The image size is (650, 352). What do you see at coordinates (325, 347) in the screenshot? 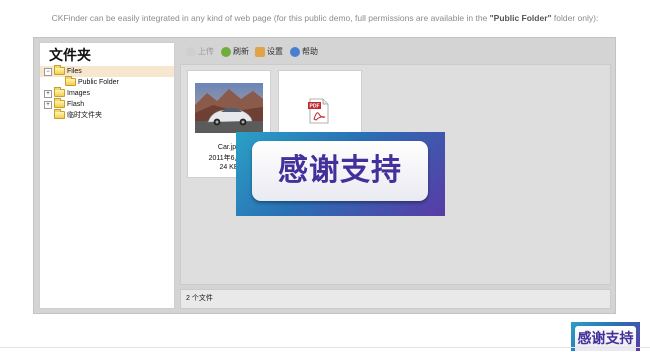
I see `footer-divider` at bounding box center [325, 347].